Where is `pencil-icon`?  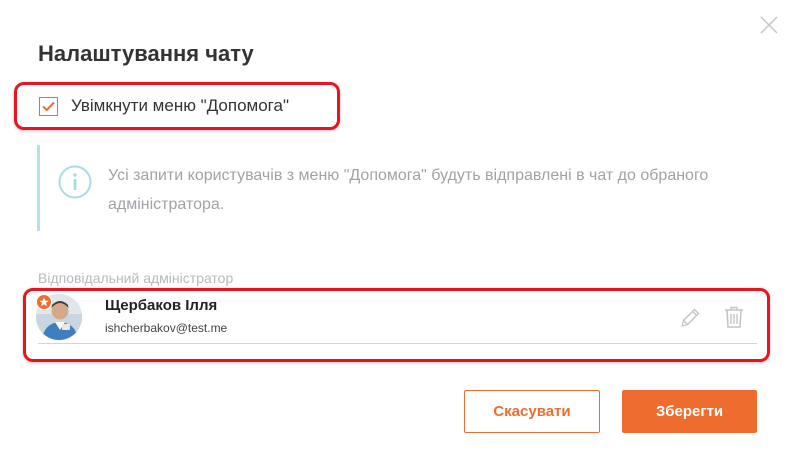 pencil-icon is located at coordinates (690, 318).